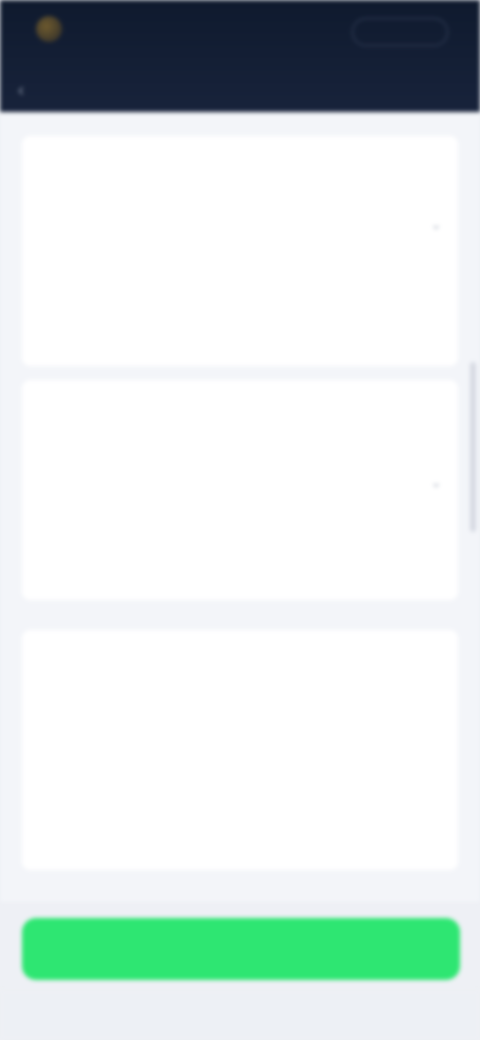  What do you see at coordinates (241, 949) in the screenshot?
I see `primary-cta-button` at bounding box center [241, 949].